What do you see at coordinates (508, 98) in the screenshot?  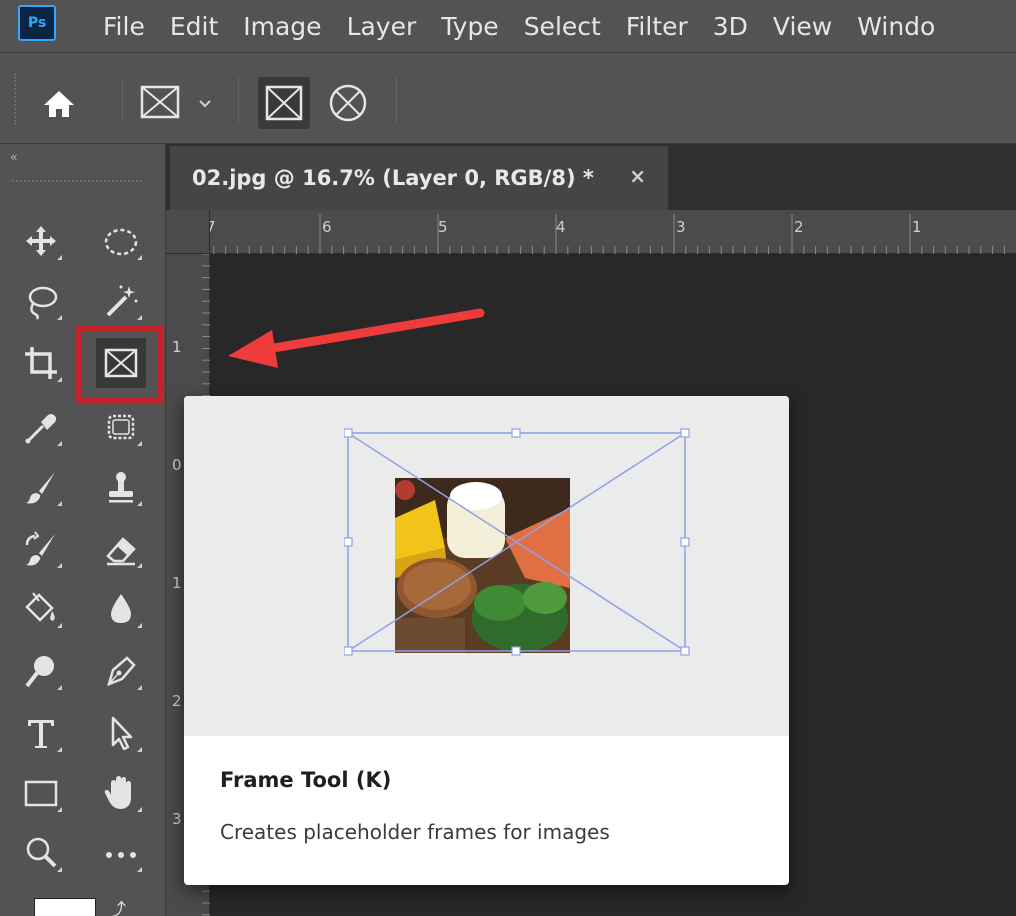 I see `options-bar` at bounding box center [508, 98].